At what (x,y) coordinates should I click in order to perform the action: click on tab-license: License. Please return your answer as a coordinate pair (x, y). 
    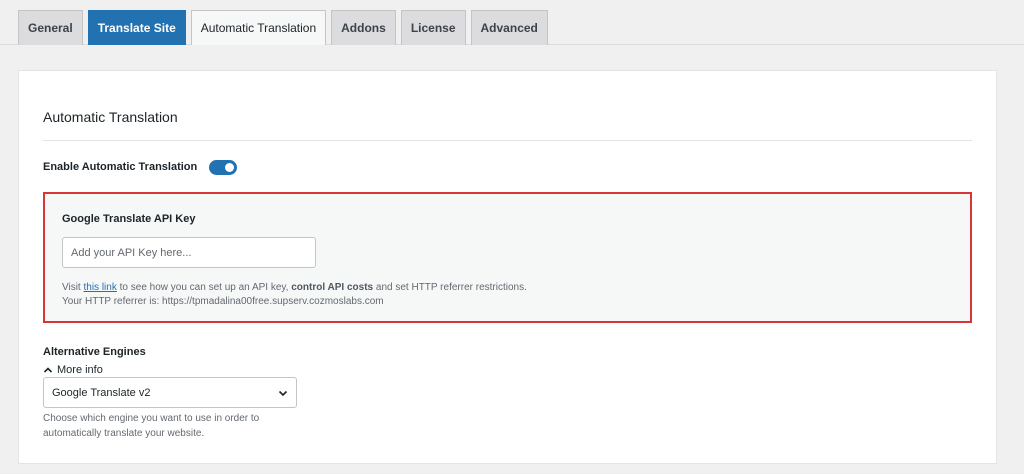
    Looking at the image, I should click on (433, 27).